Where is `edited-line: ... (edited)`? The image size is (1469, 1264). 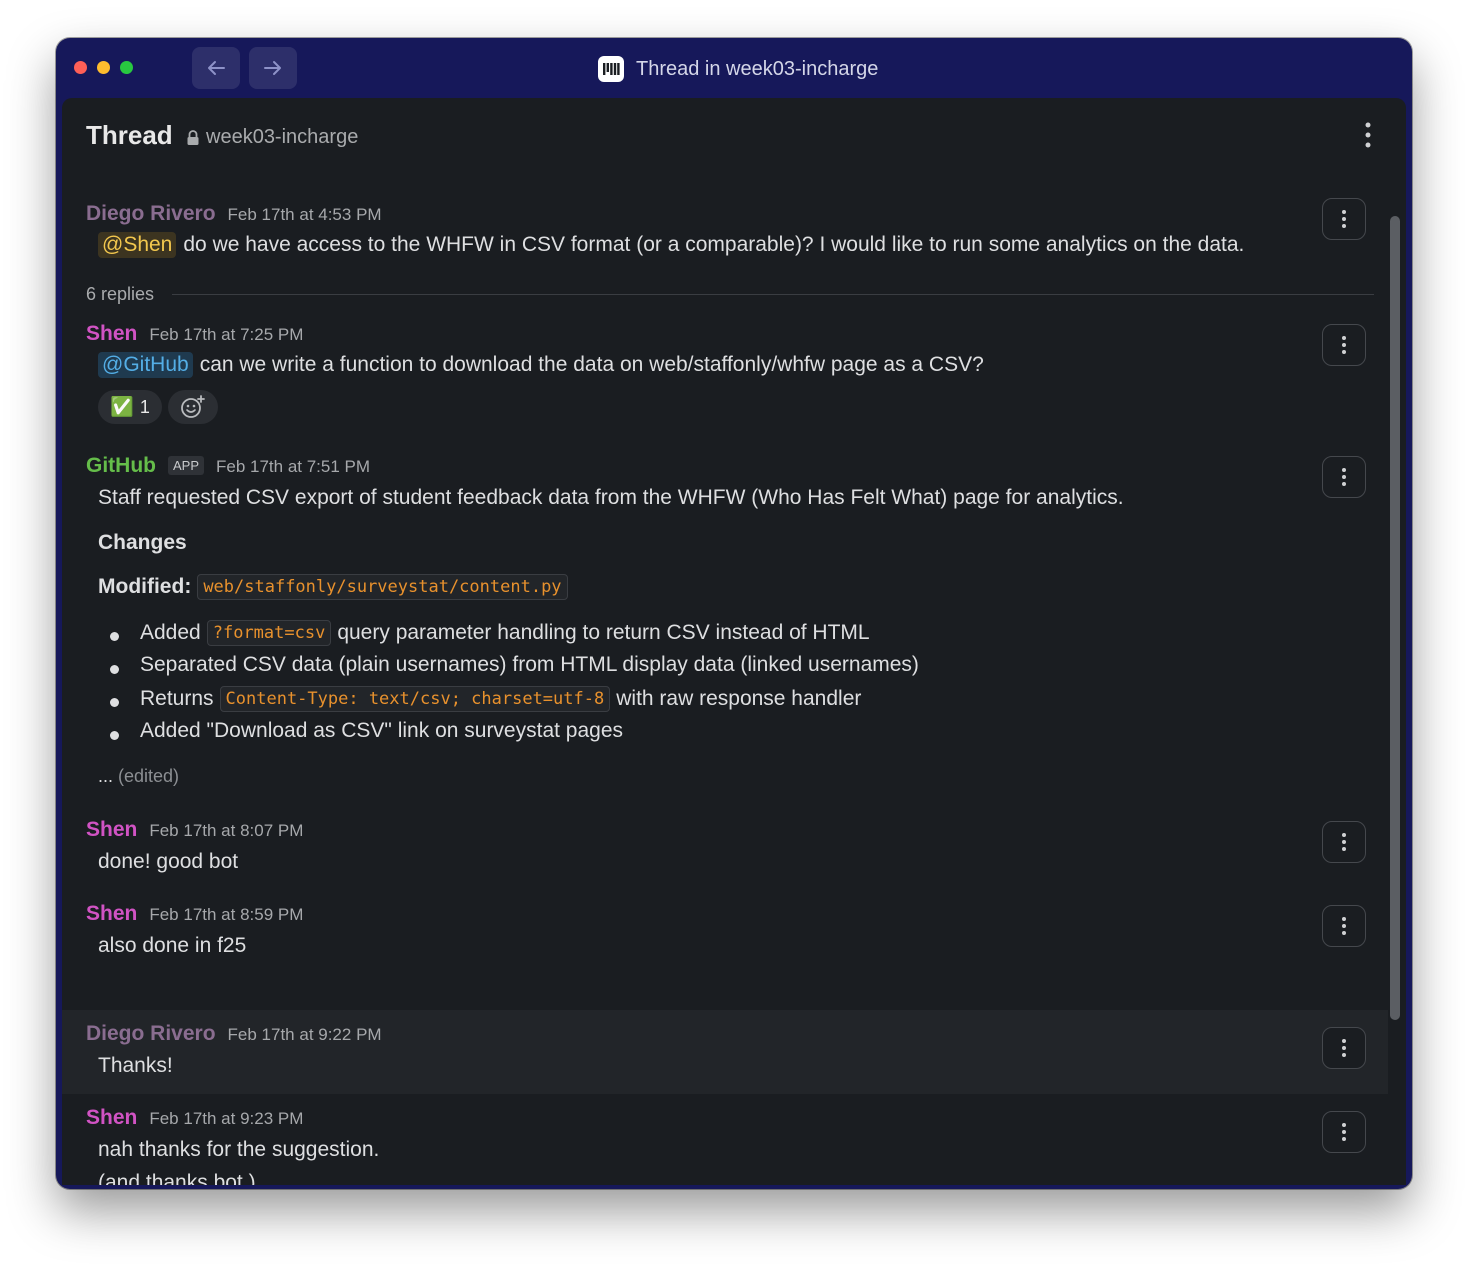
edited-line: ... (edited) is located at coordinates (138, 776).